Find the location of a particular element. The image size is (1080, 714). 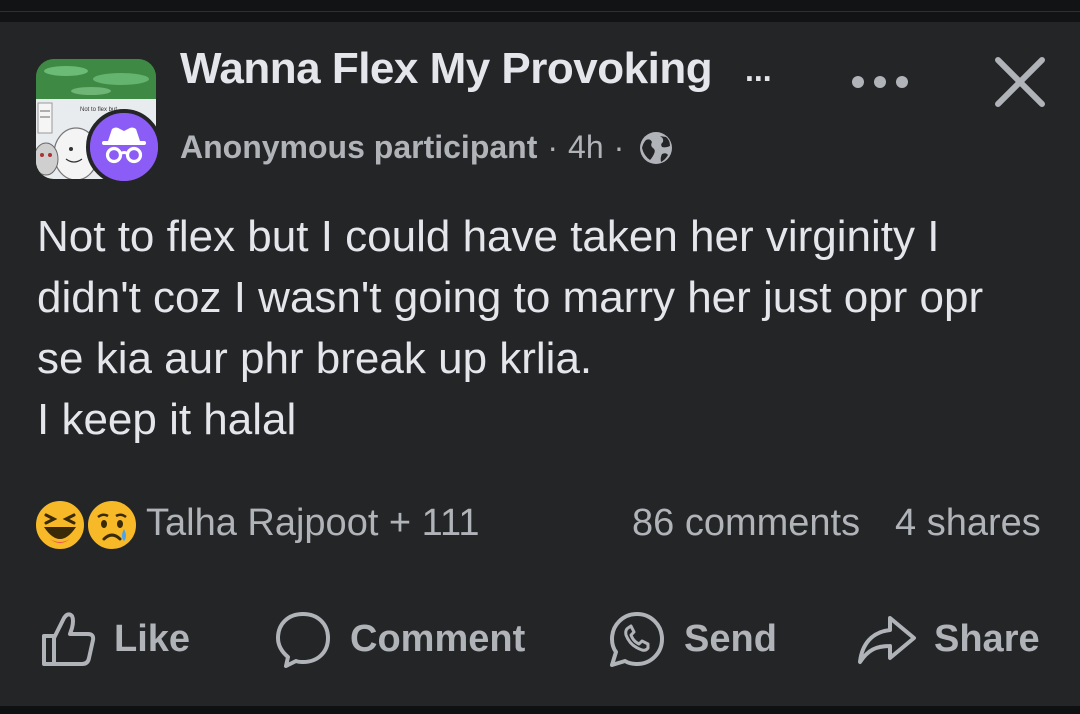

top-status-strip is located at coordinates (540, 11).